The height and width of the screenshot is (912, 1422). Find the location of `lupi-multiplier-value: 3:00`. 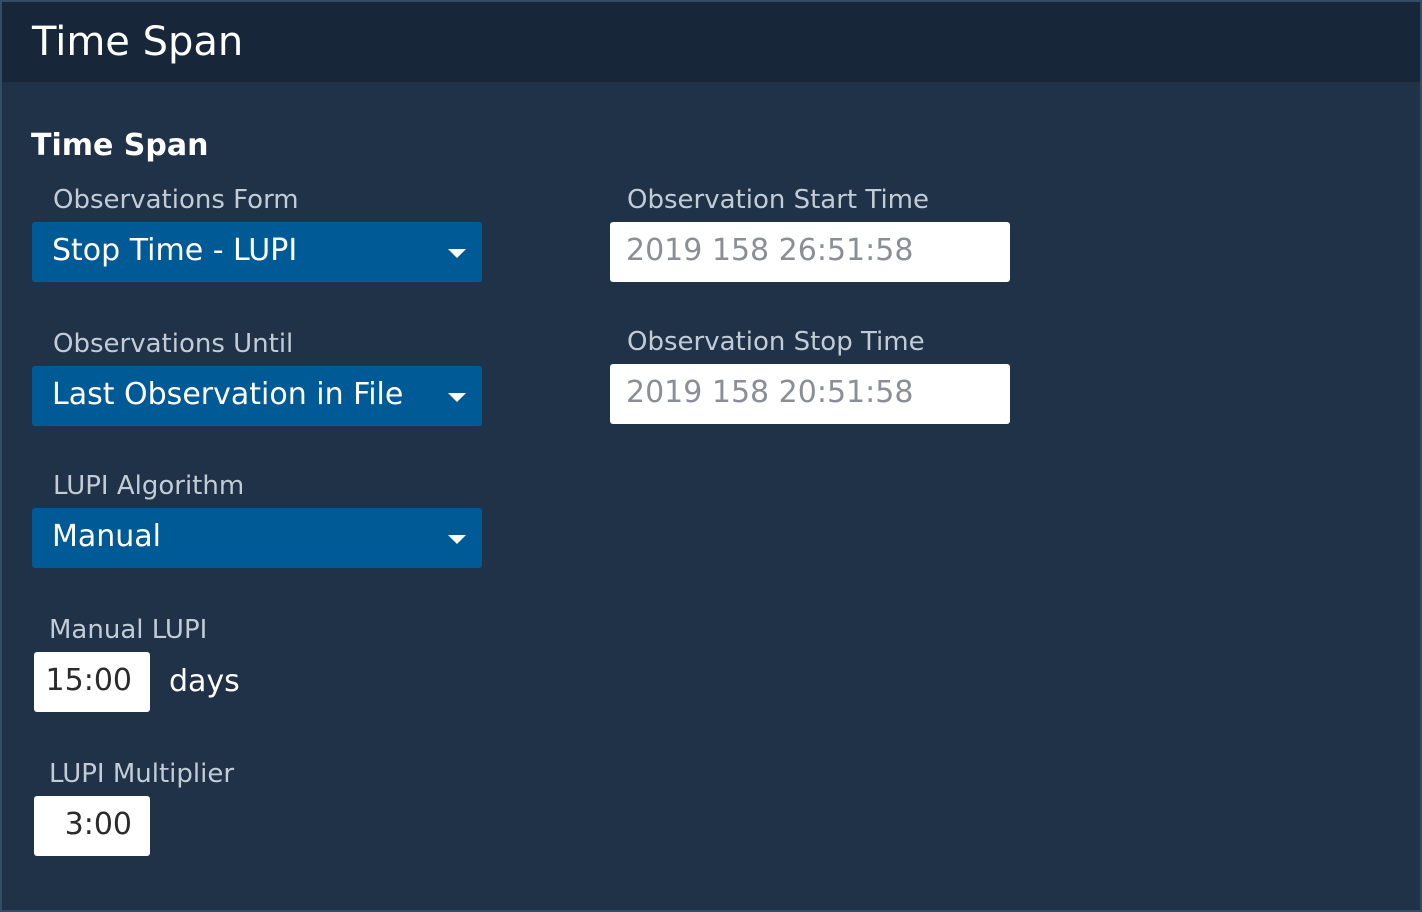

lupi-multiplier-value: 3:00 is located at coordinates (98, 824).